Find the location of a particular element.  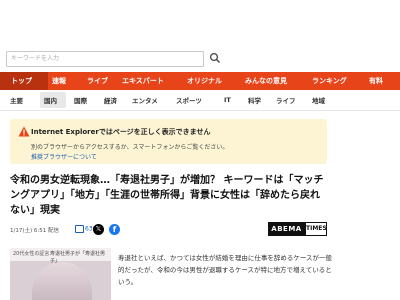

search-icon is located at coordinates (215, 58).